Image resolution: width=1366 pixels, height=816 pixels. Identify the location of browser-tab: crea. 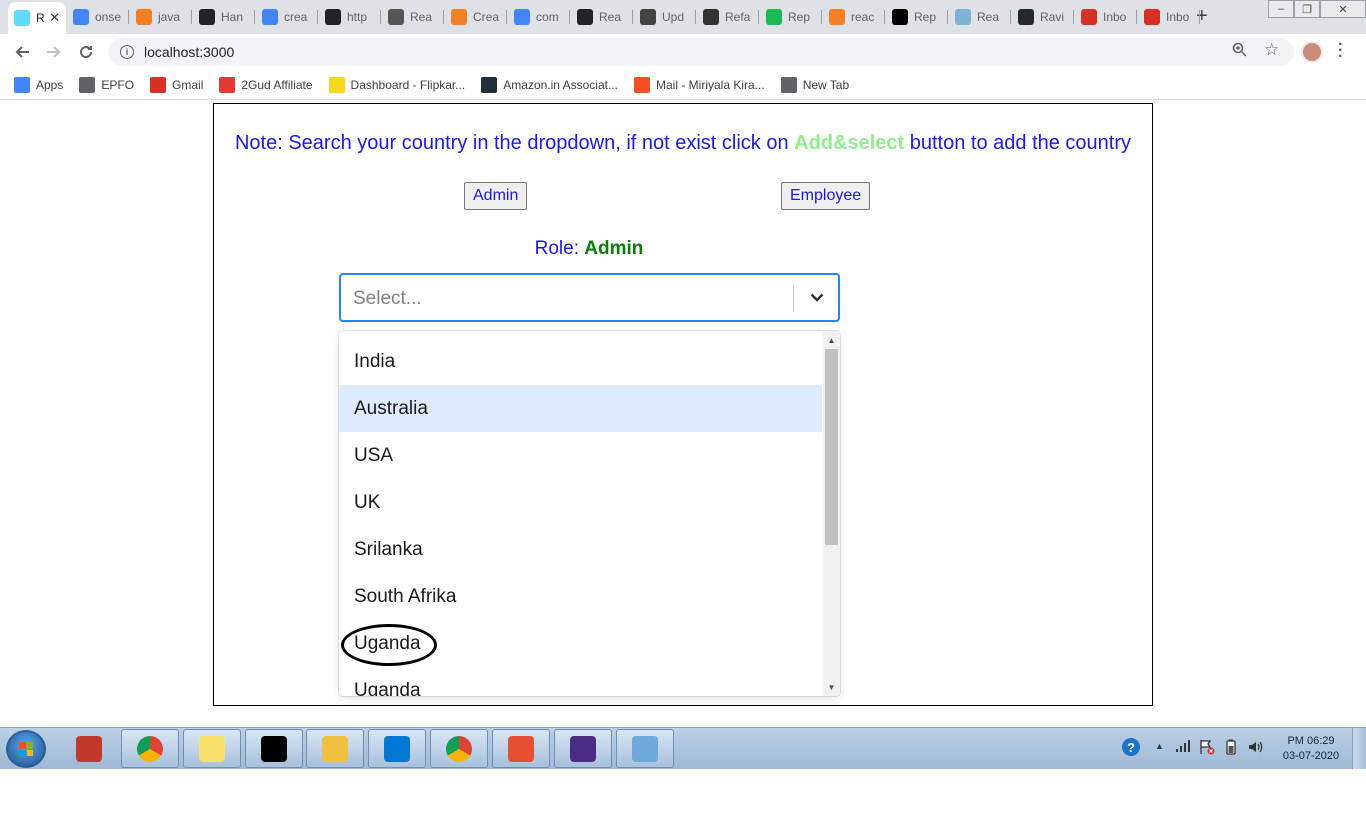
(287, 17).